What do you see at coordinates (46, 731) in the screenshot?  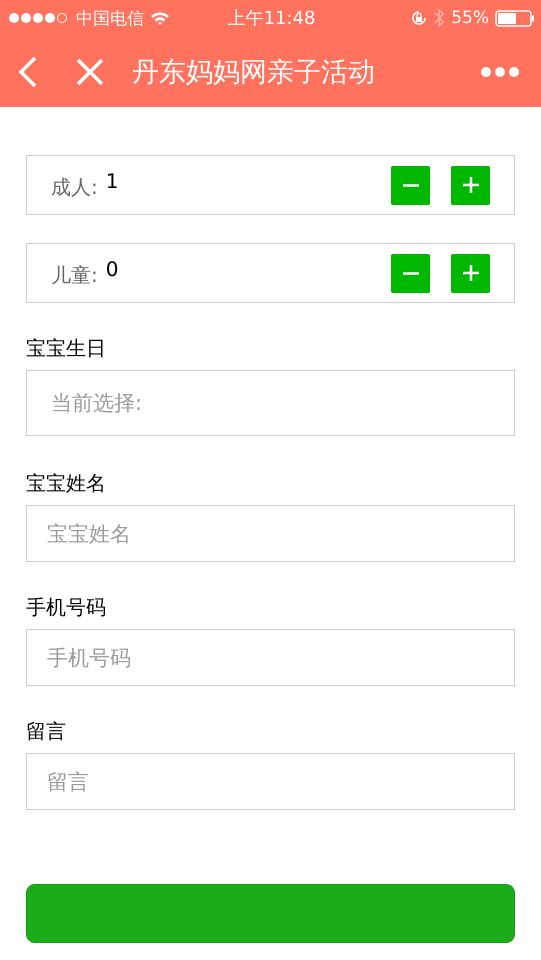 I see `field-label: 留言` at bounding box center [46, 731].